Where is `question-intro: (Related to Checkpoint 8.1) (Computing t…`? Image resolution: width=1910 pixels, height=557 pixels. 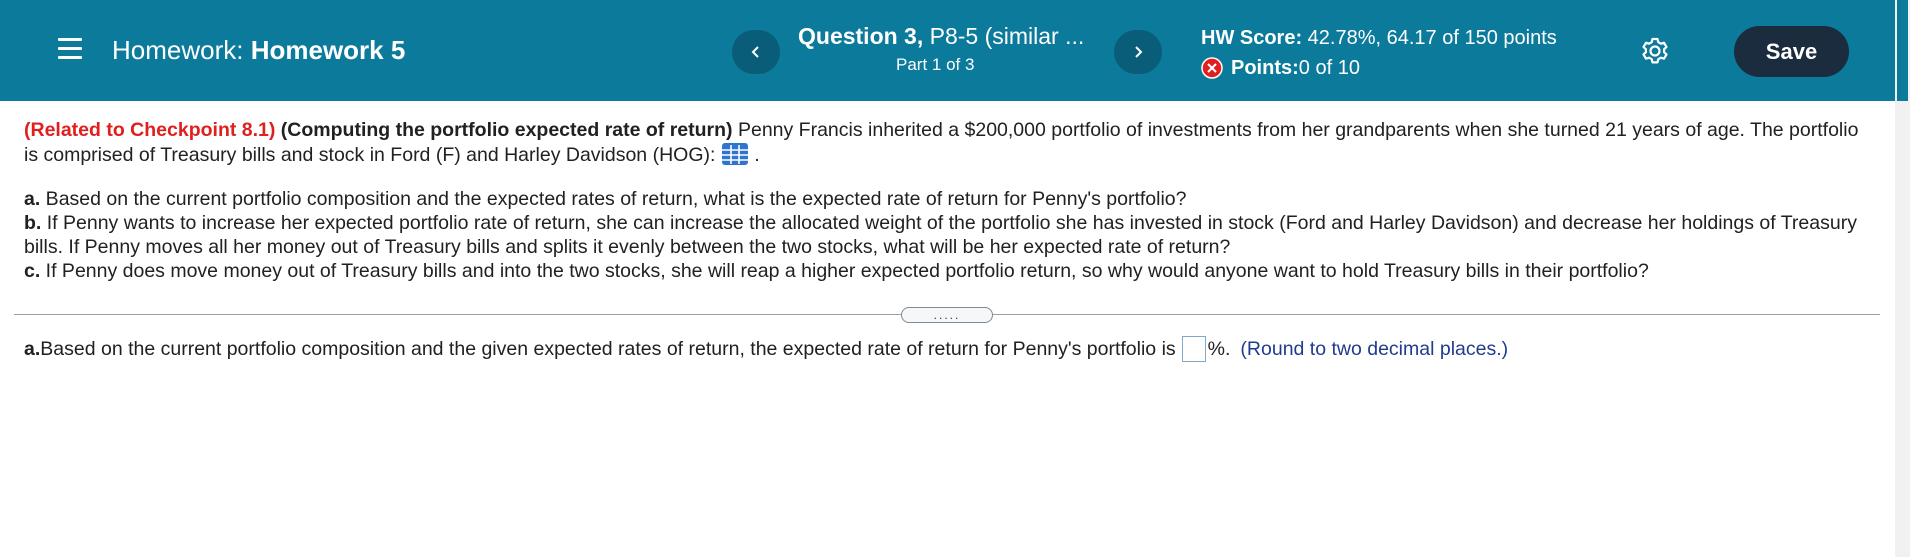 question-intro: (Related to Checkpoint 8.1) (Computing t… is located at coordinates (944, 142).